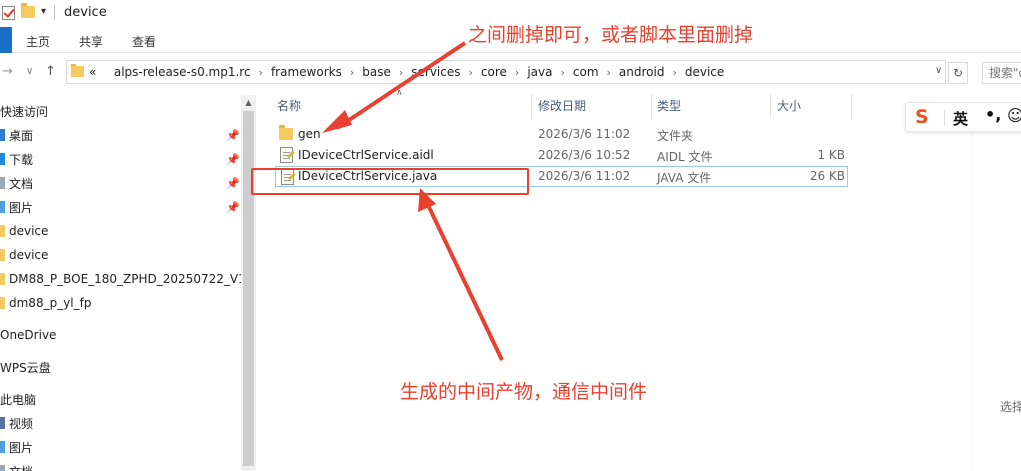  I want to click on breadcrumb-item: services, so click(435, 72).